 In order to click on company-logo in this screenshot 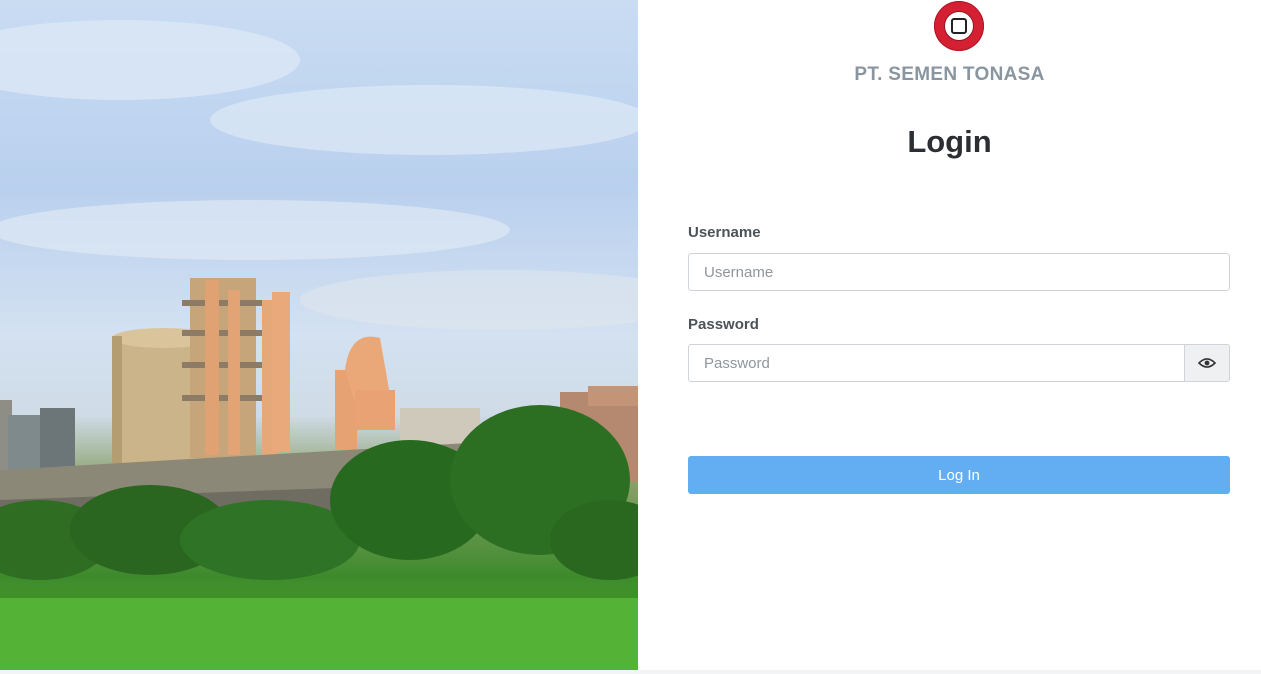, I will do `click(959, 26)`.